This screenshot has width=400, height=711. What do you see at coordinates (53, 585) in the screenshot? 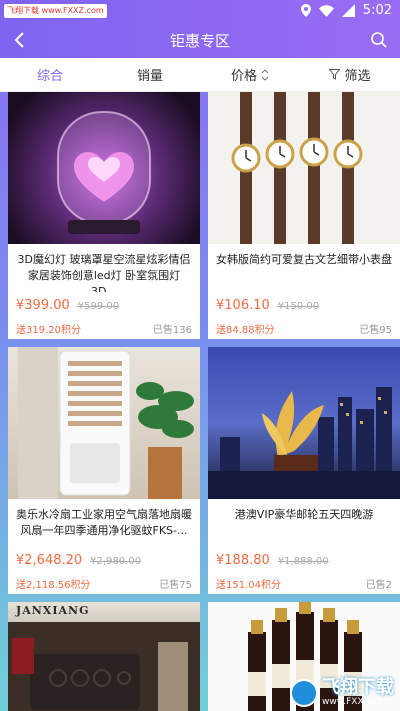
I see `points-reward: 送2,118.56积分` at bounding box center [53, 585].